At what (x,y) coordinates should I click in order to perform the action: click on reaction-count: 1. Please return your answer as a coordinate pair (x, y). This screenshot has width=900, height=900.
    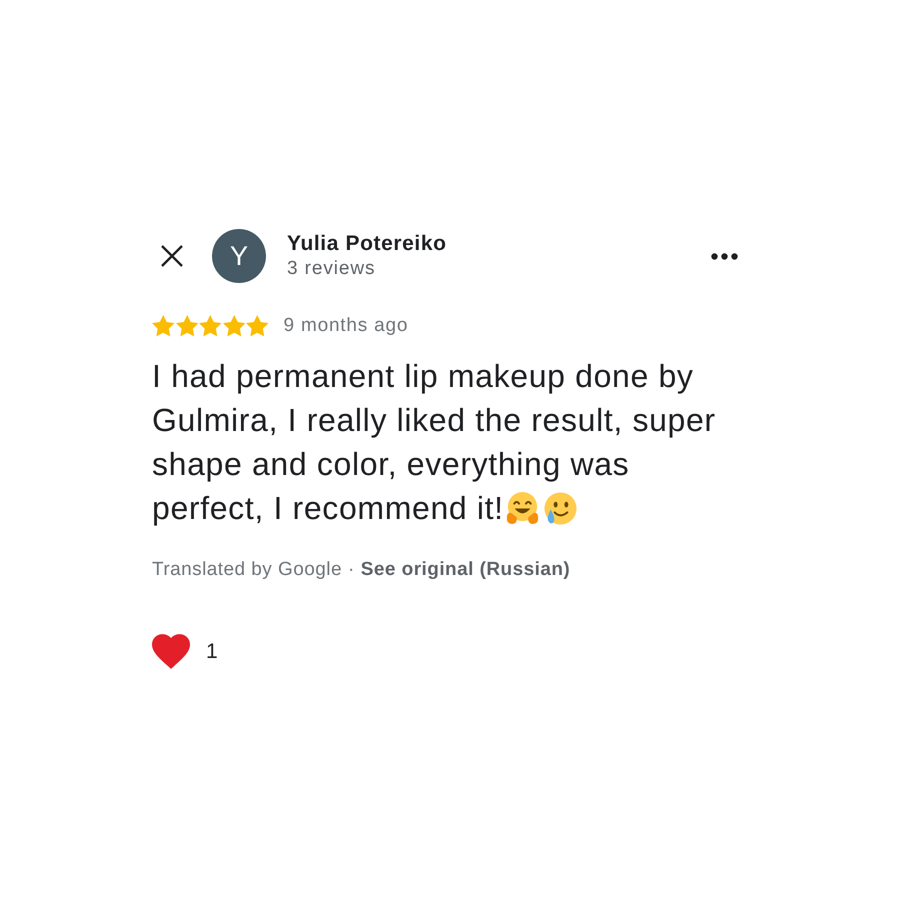
    Looking at the image, I should click on (212, 651).